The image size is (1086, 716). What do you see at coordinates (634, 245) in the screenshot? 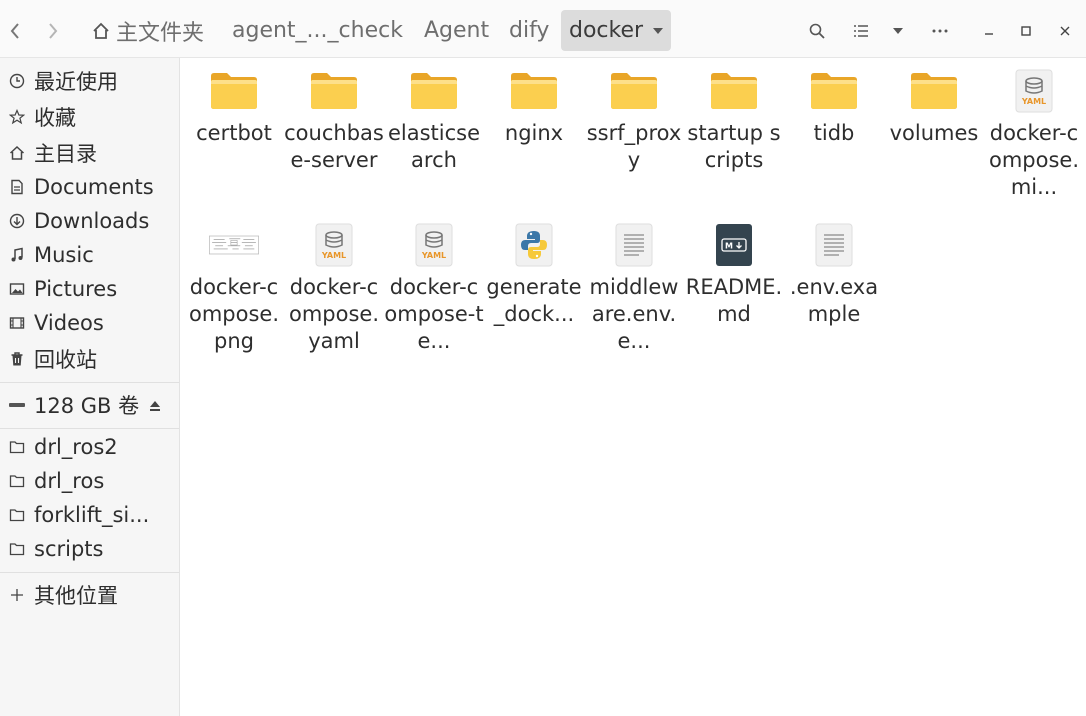
I see `text-file-icon` at bounding box center [634, 245].